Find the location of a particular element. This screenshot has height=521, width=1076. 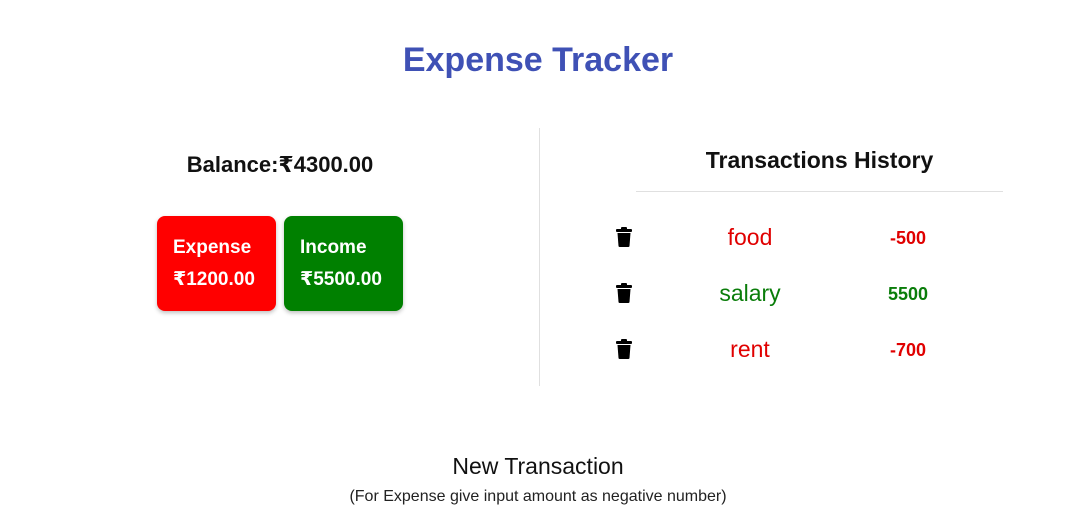

income-amount: ₹5500.00 is located at coordinates (341, 279).